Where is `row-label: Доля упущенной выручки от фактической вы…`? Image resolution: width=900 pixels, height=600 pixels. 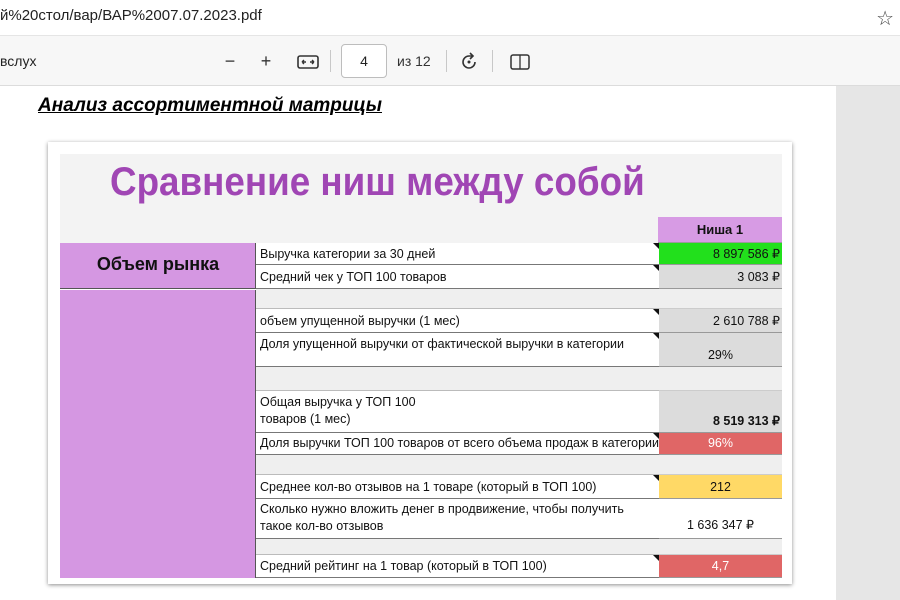
row-label: Доля упущенной выручки от фактической вы… is located at coordinates (457, 350).